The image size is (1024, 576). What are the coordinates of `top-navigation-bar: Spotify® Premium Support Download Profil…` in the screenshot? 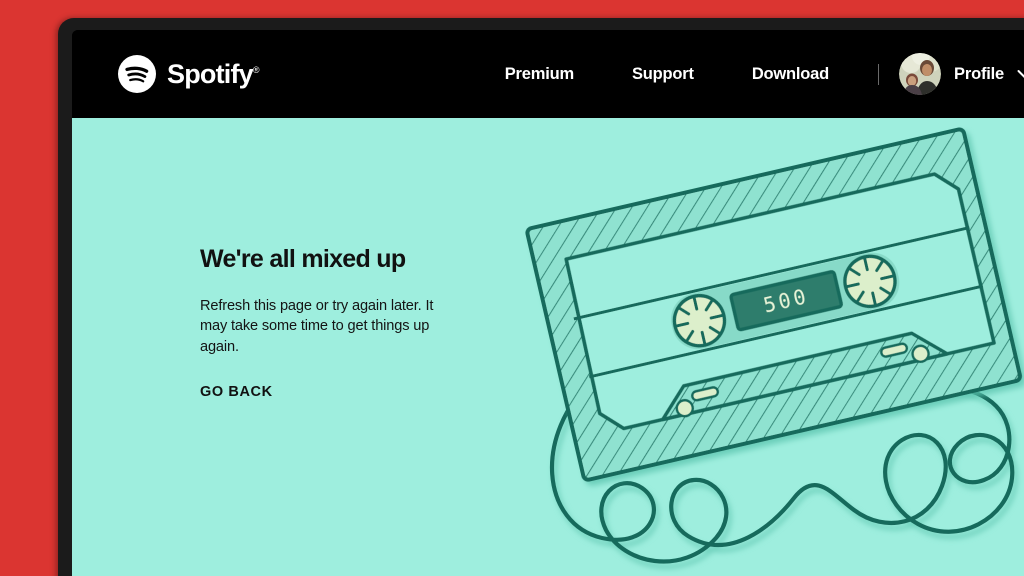 It's located at (548, 74).